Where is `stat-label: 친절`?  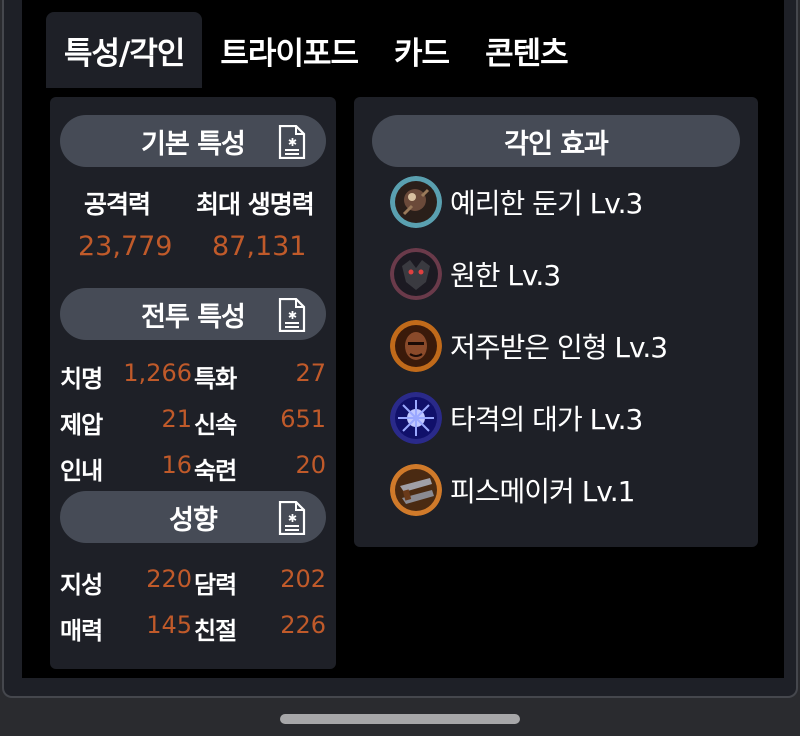
stat-label: 친절 is located at coordinates (215, 631).